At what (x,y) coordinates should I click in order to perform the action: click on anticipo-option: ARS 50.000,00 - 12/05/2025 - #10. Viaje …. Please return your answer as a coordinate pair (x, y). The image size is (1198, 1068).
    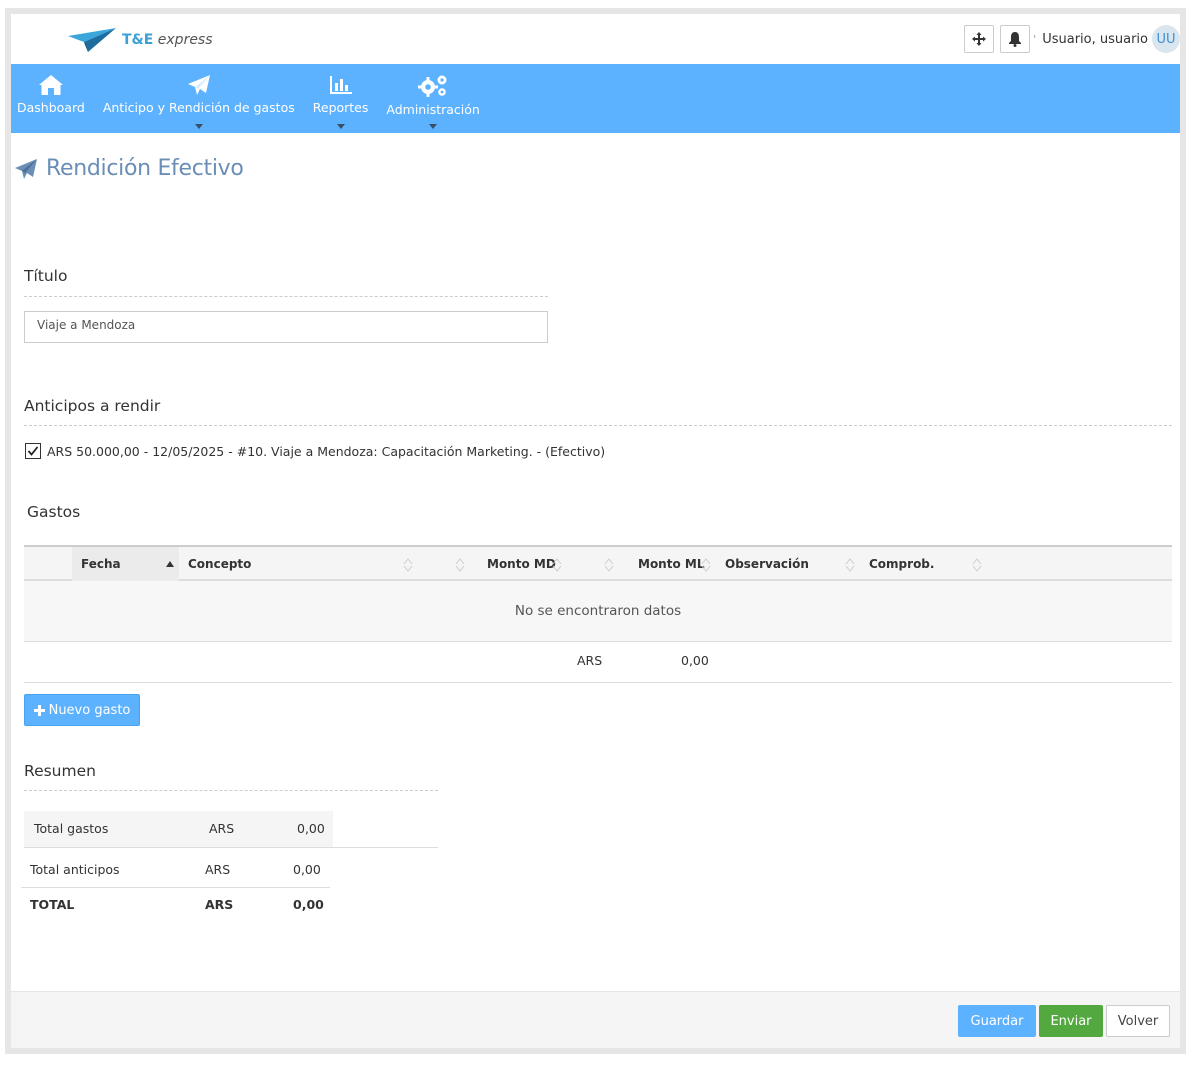
    Looking at the image, I should click on (315, 451).